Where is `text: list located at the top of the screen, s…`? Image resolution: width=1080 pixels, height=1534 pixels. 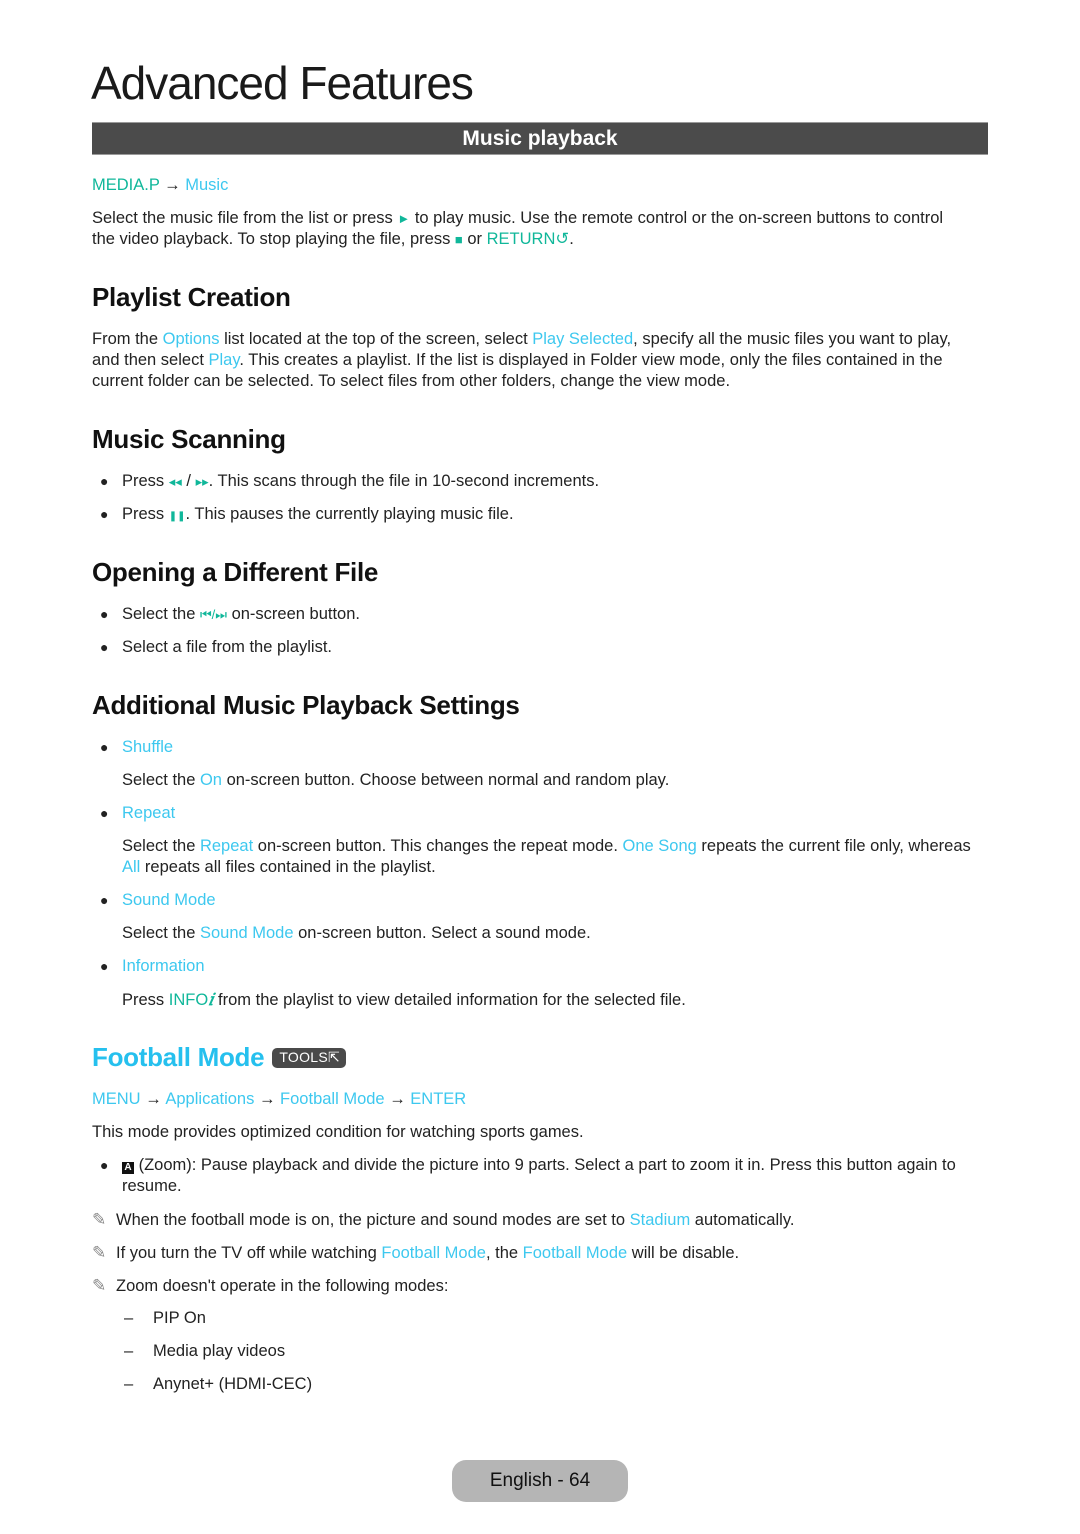 text: list located at the top of the screen, s… is located at coordinates (376, 339).